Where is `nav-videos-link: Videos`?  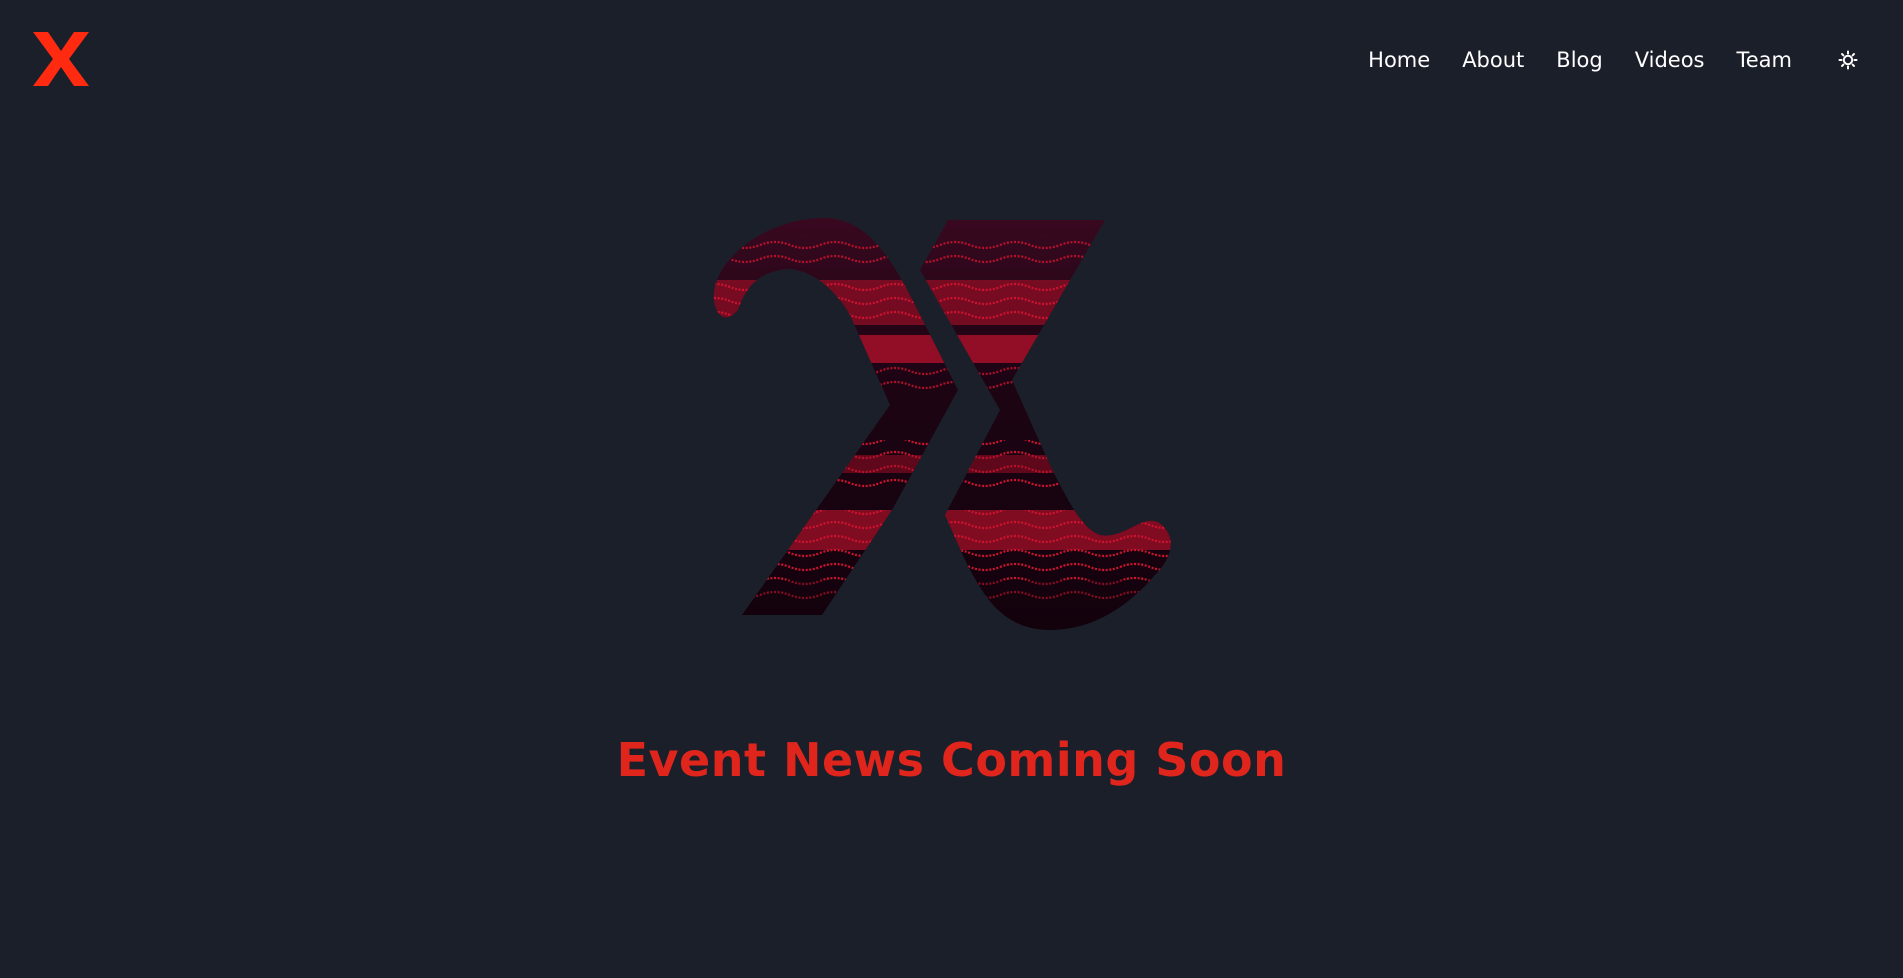
nav-videos-link: Videos is located at coordinates (1670, 60).